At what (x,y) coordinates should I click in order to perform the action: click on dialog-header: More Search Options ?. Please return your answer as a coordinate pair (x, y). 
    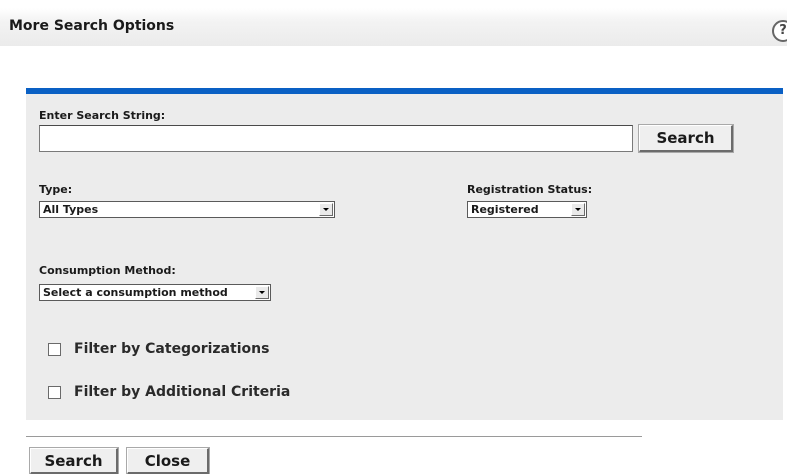
    Looking at the image, I should click on (393, 27).